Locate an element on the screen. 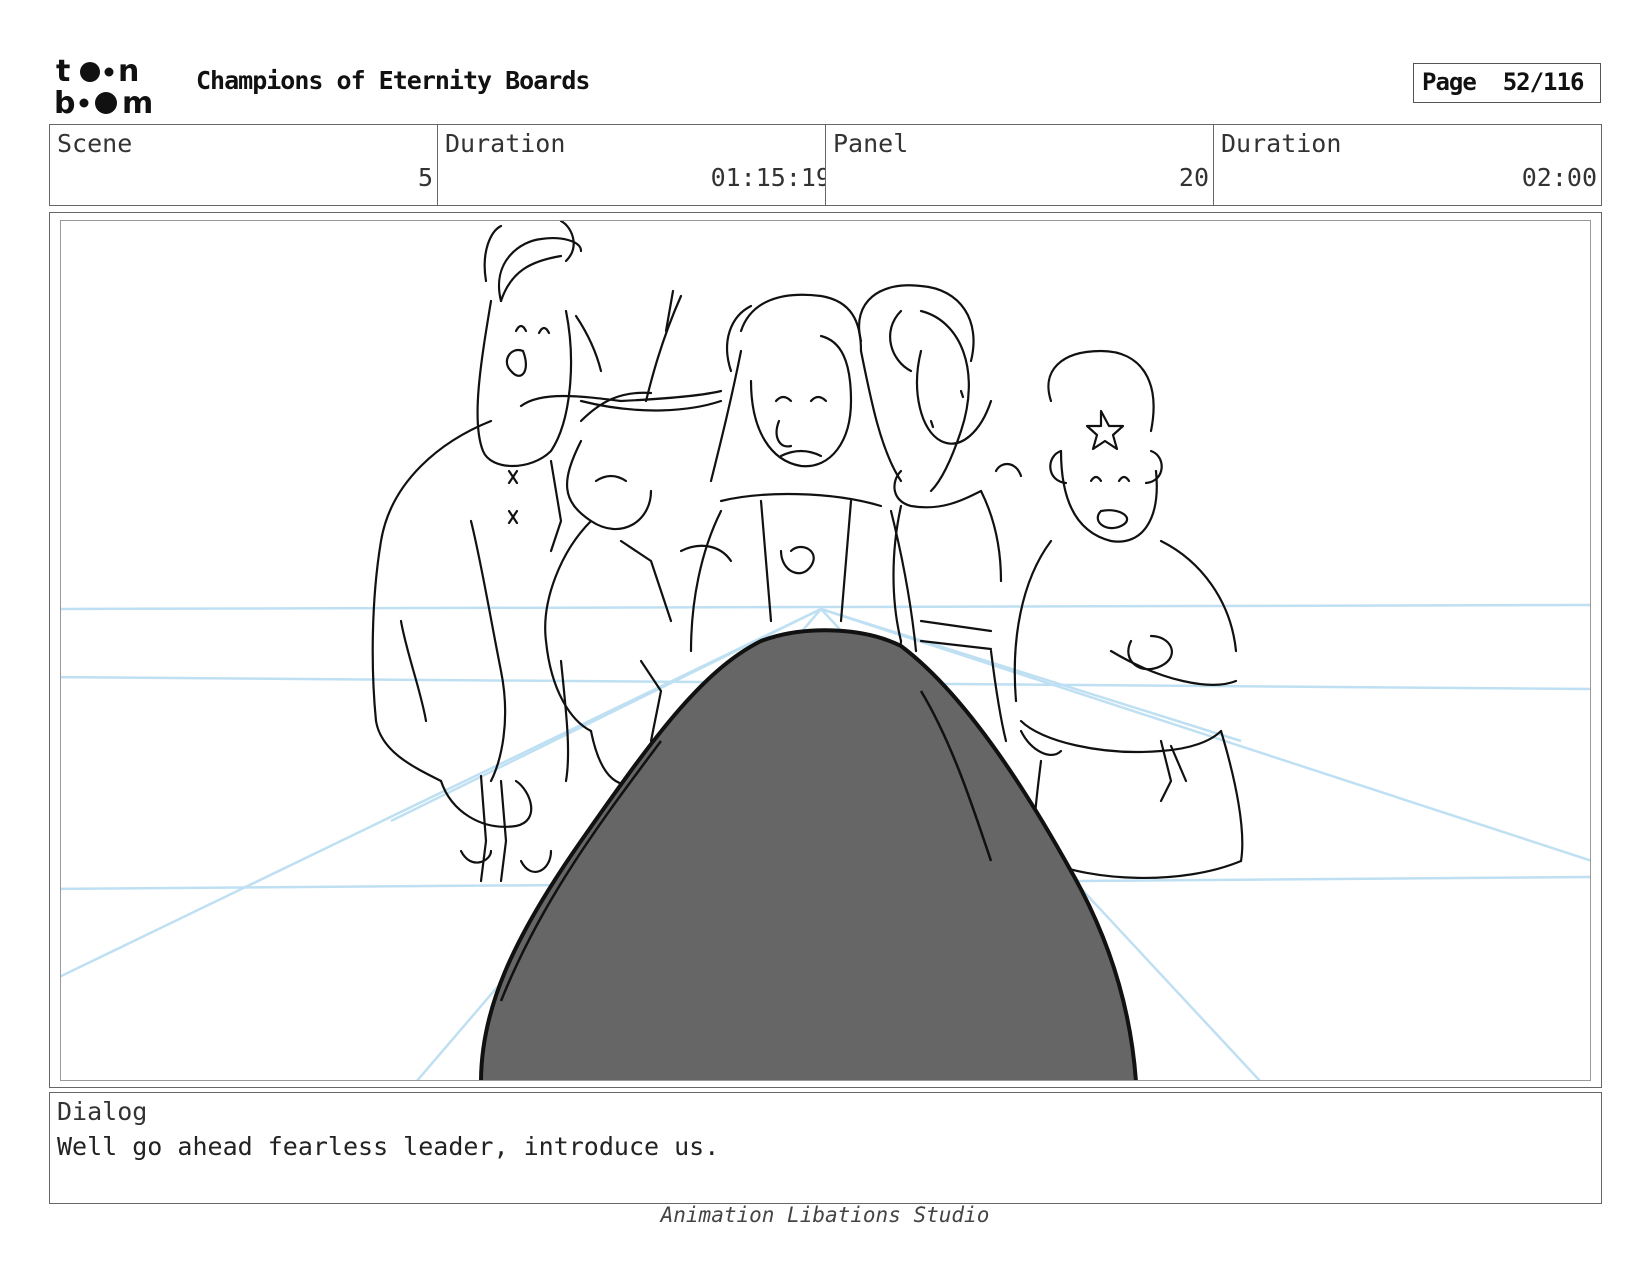 This screenshot has width=1650, height=1275. panel-number: 20 is located at coordinates (1193, 177).